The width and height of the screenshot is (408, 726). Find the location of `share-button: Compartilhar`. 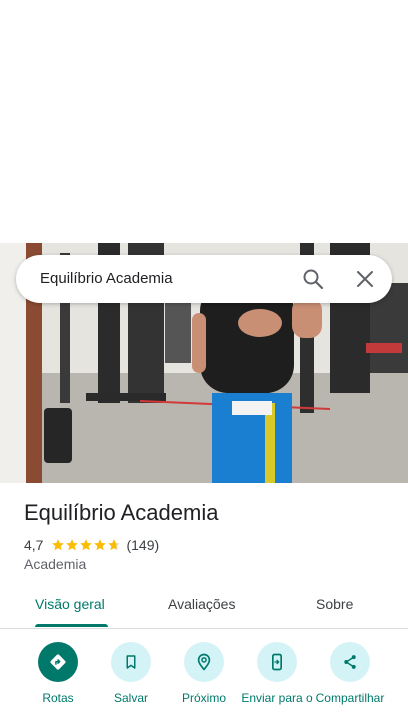

share-button: Compartilhar is located at coordinates (350, 673).